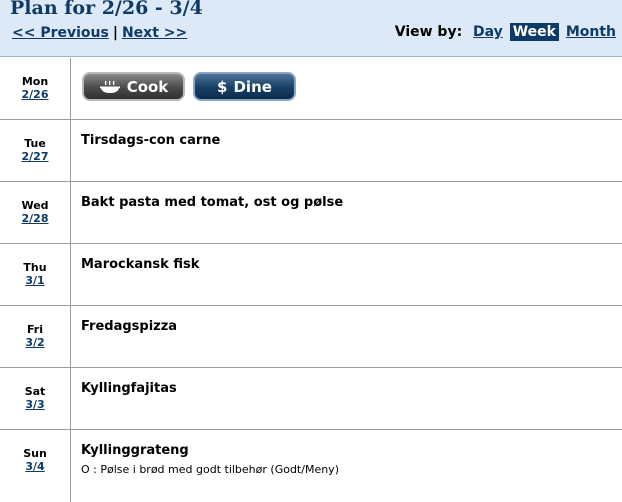 This screenshot has width=622, height=502. I want to click on day-of-week: Wed, so click(35, 205).